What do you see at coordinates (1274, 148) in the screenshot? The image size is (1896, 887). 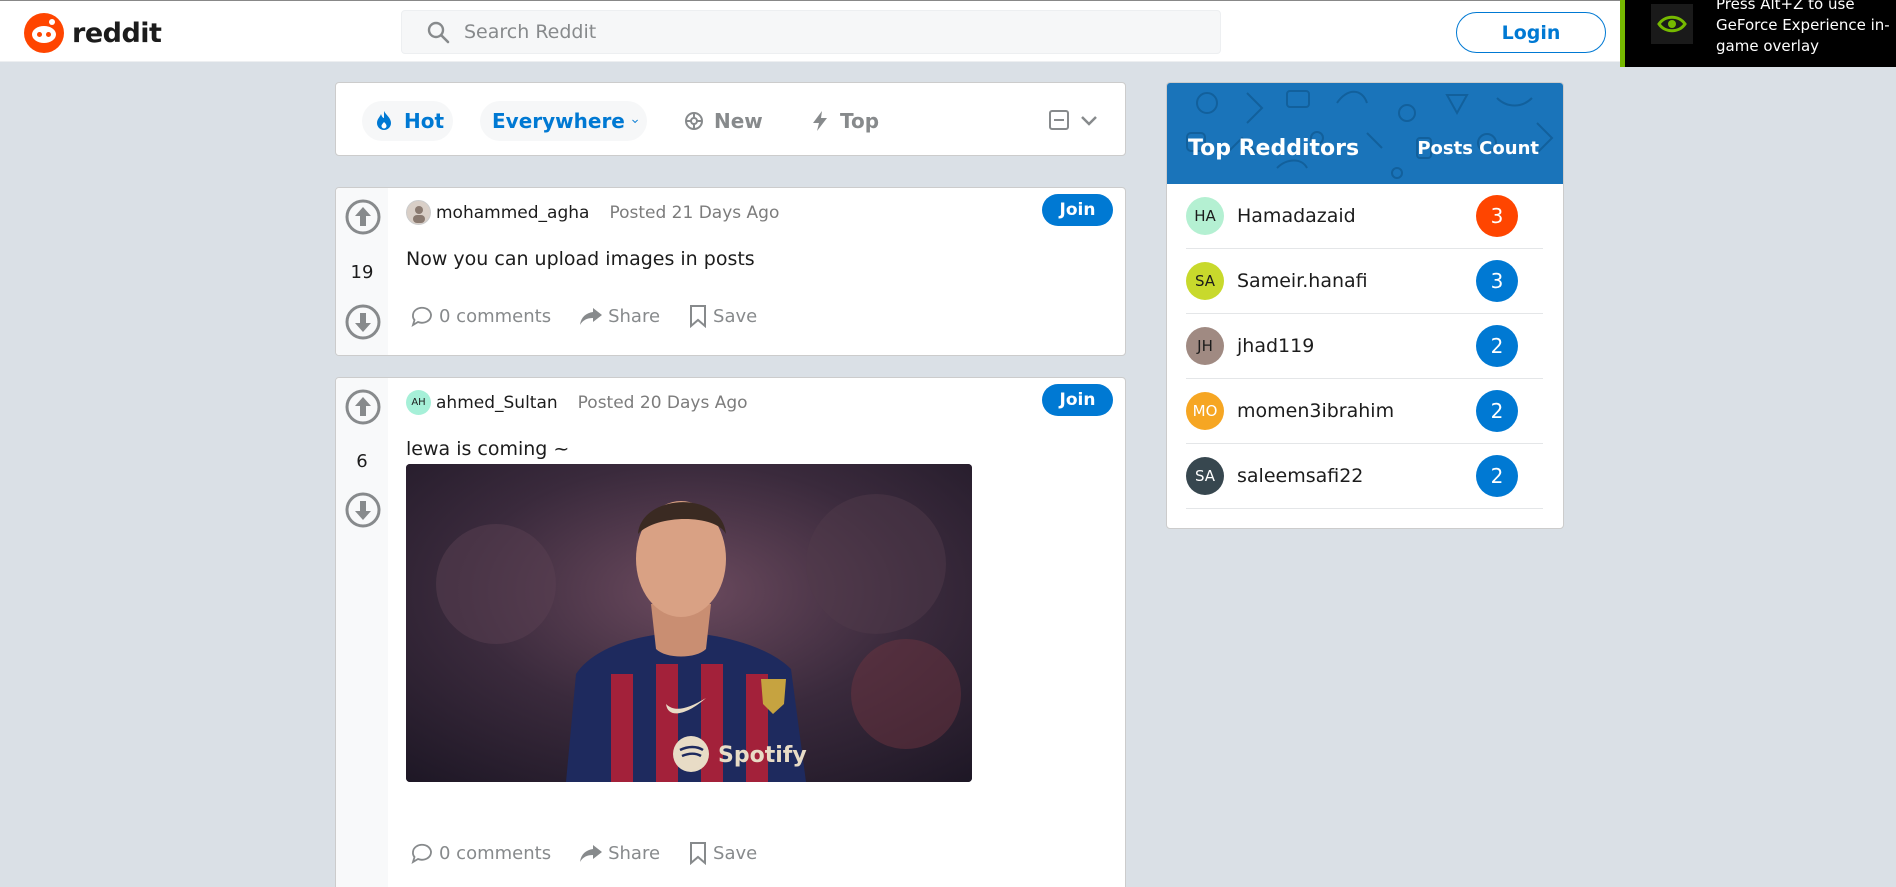 I see `widget-title: Top Redditors` at bounding box center [1274, 148].